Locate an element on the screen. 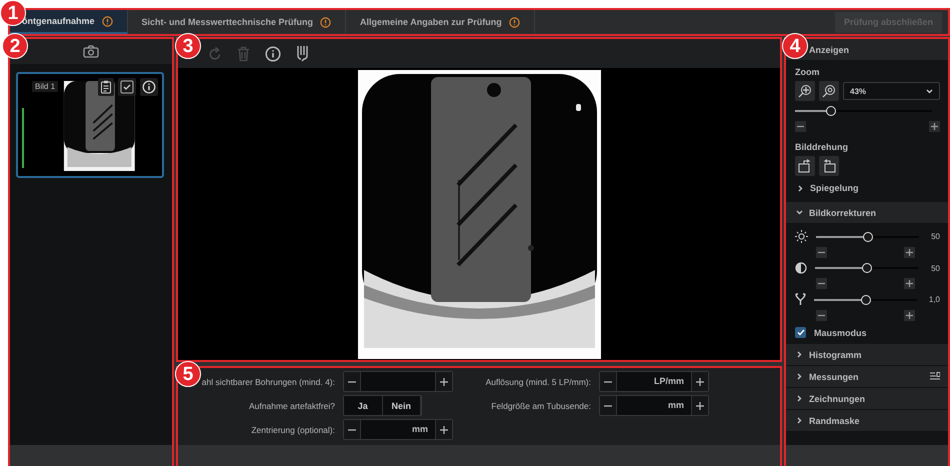  chevron-right-icon is located at coordinates (800, 188).